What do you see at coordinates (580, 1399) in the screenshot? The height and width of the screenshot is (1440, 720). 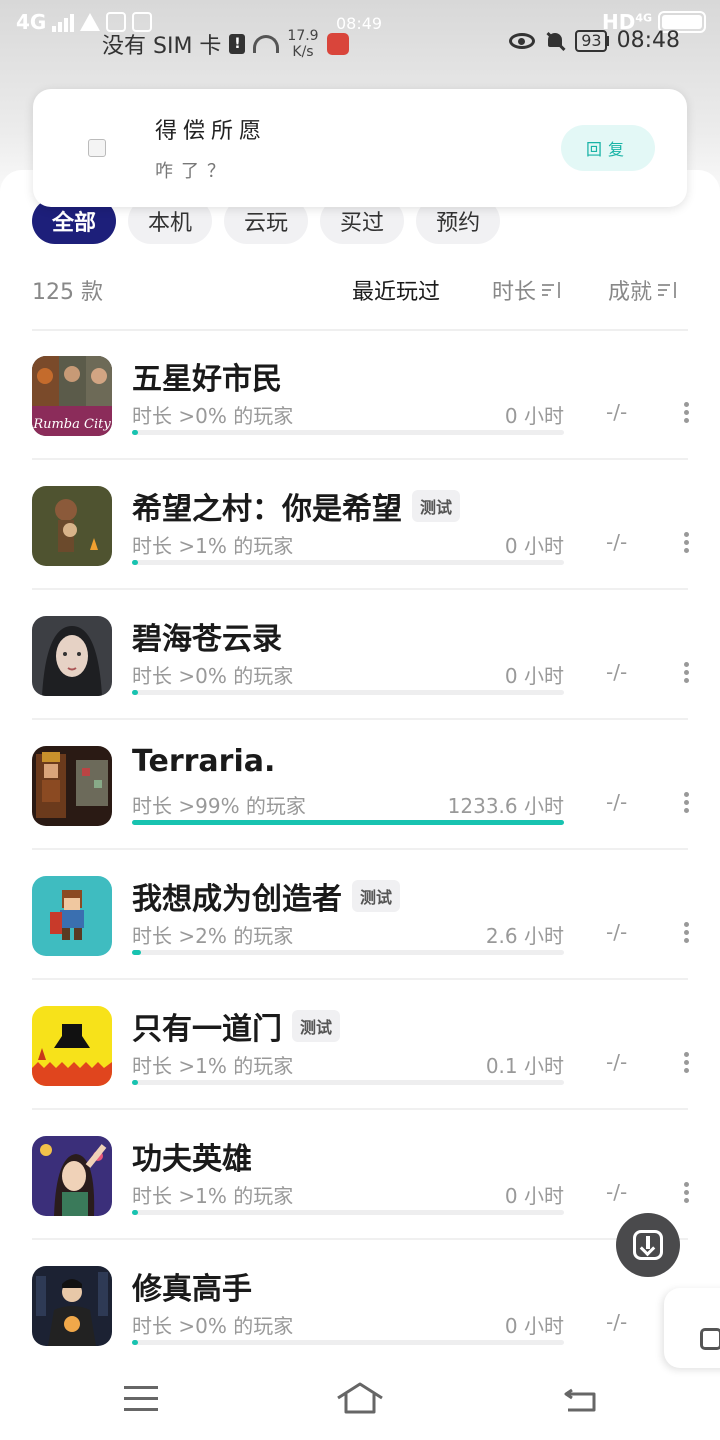 I see `back-icon` at bounding box center [580, 1399].